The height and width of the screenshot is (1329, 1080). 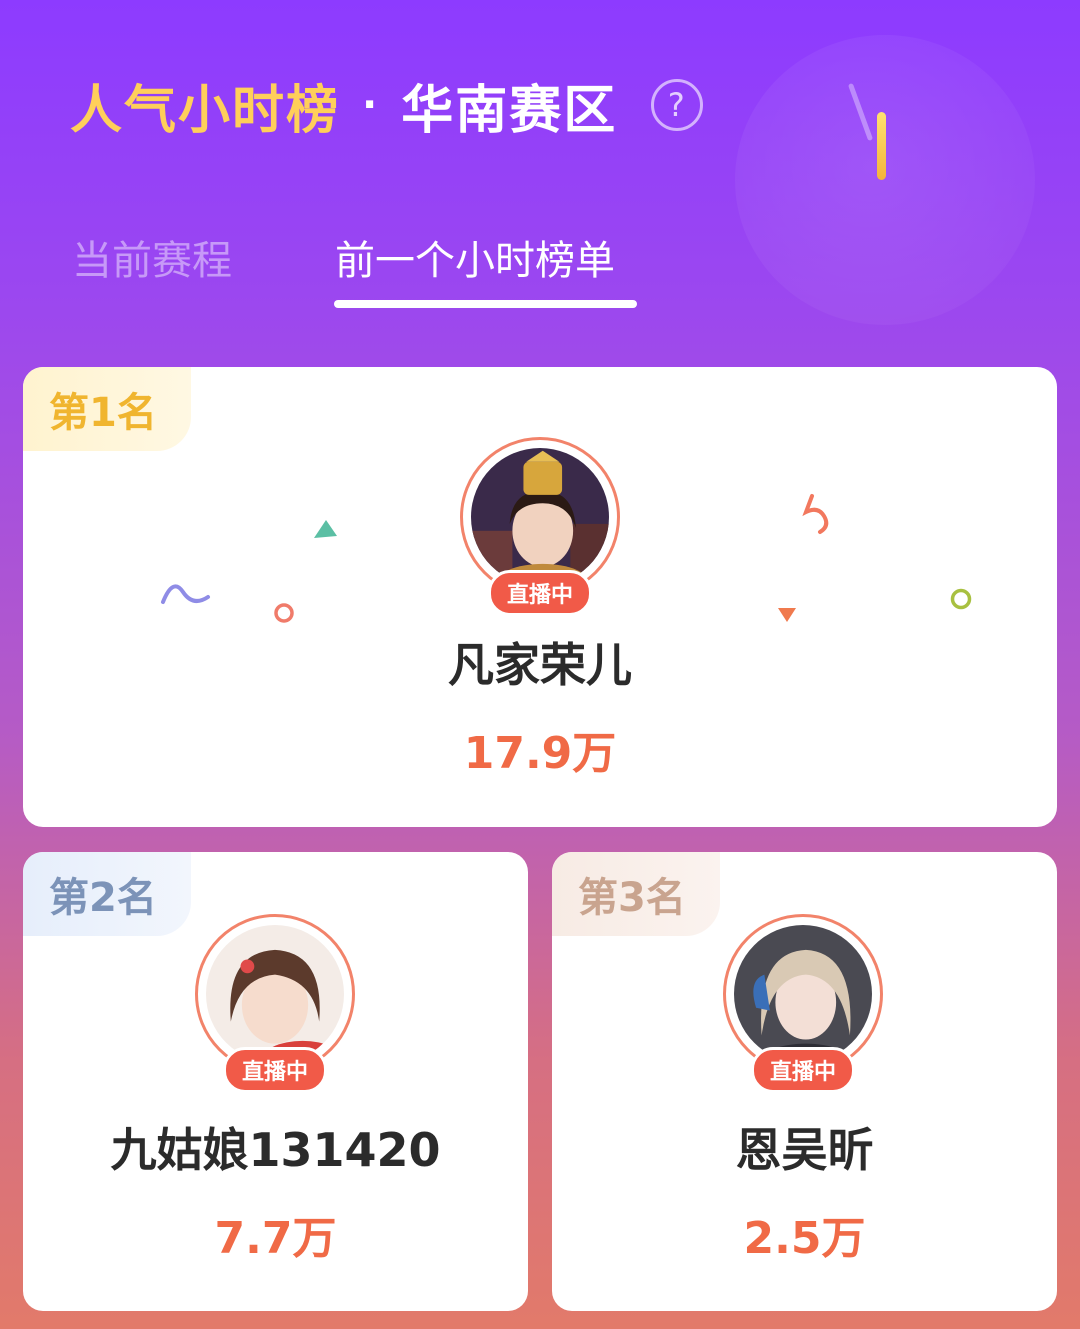 I want to click on avatar-frame-1: 直播中, so click(x=540, y=526).